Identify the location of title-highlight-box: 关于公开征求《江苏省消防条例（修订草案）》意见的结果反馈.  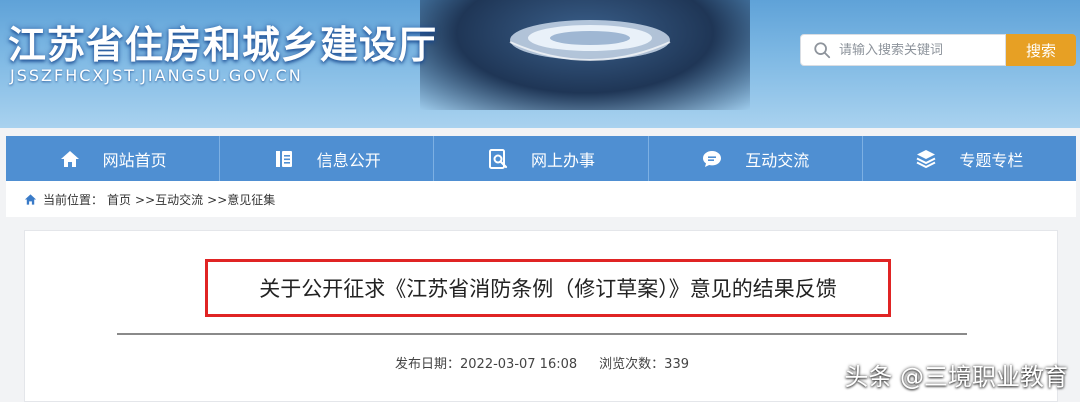
(548, 288).